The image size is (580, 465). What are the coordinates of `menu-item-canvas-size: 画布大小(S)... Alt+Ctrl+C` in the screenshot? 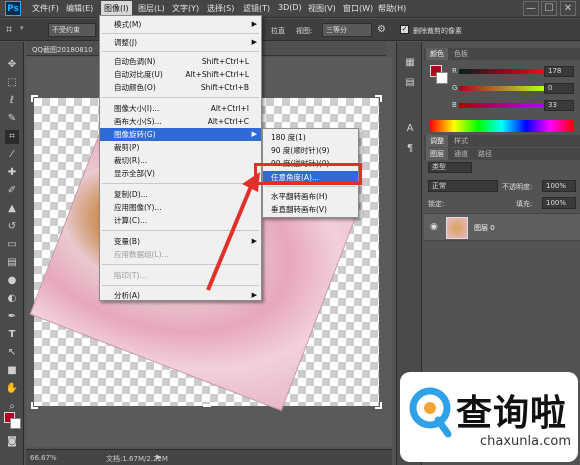 It's located at (180, 121).